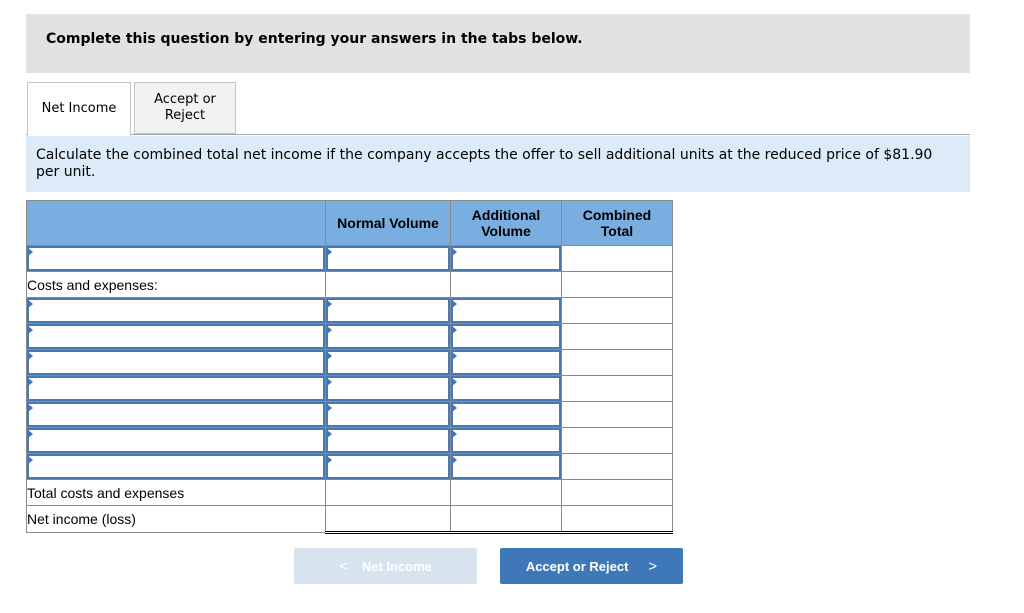  What do you see at coordinates (498, 134) in the screenshot?
I see `tab-divider` at bounding box center [498, 134].